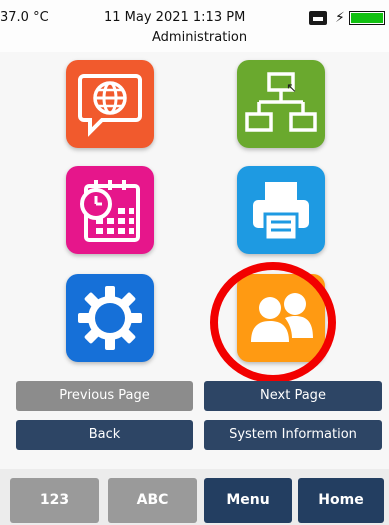 This screenshot has height=525, width=389. Describe the element at coordinates (152, 500) in the screenshot. I see `alpha-keyboard-button: ABC` at that location.